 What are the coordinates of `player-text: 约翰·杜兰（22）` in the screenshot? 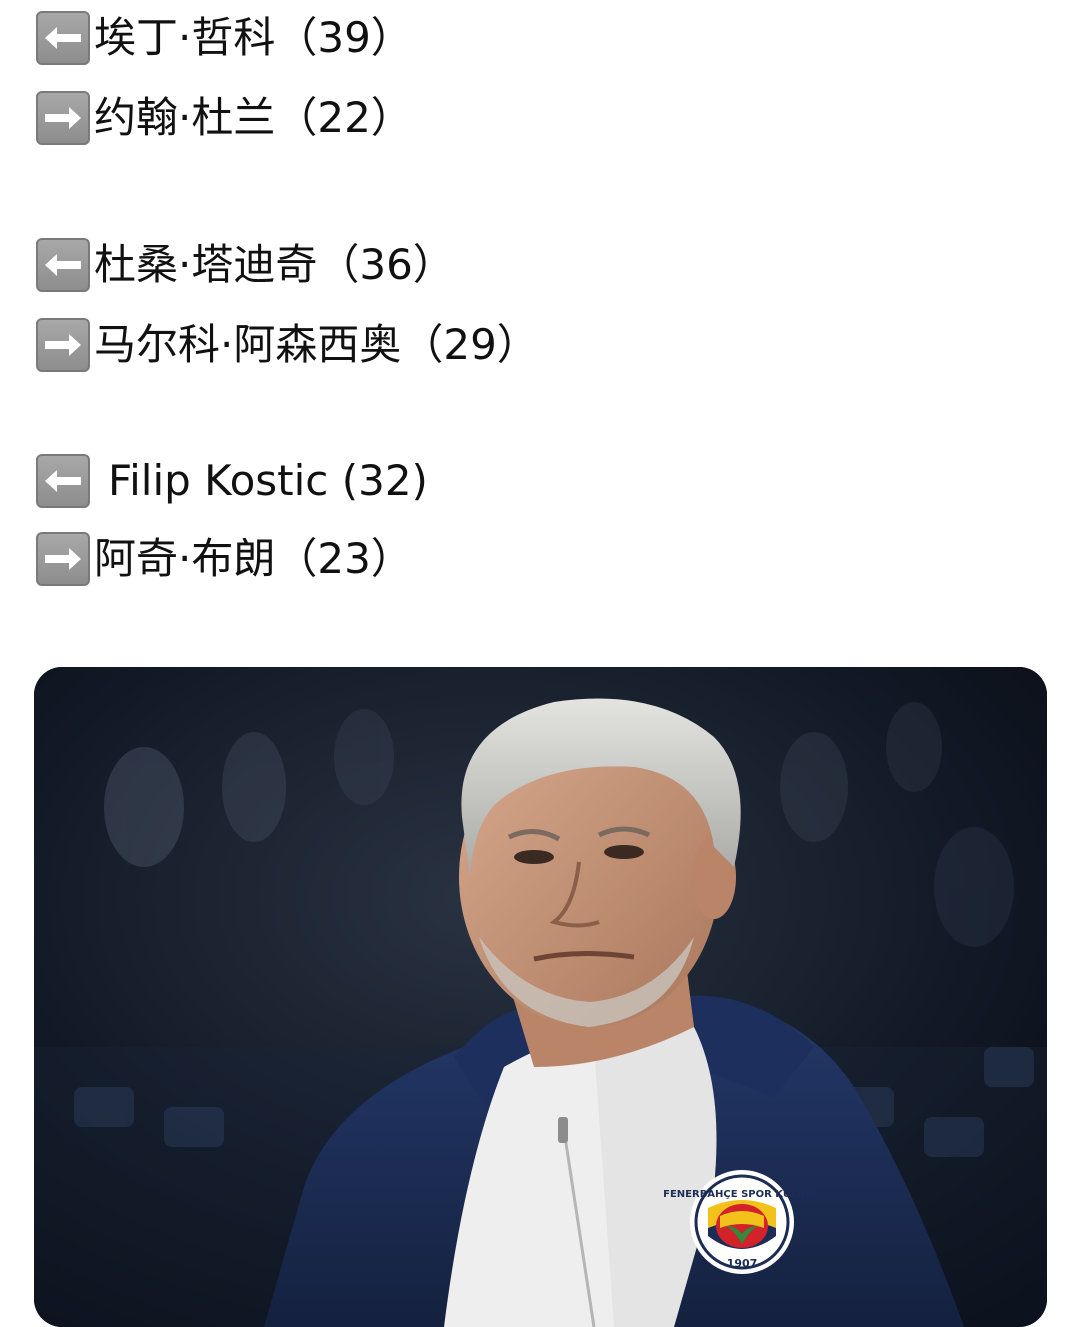 It's located at (253, 117).